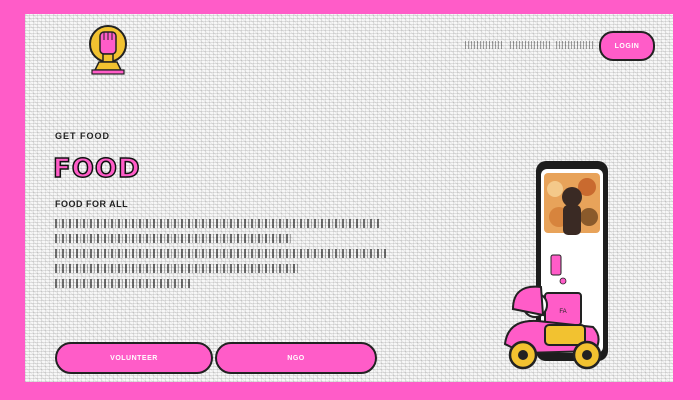  Describe the element at coordinates (627, 46) in the screenshot. I see `login-button: LOGIN` at that location.